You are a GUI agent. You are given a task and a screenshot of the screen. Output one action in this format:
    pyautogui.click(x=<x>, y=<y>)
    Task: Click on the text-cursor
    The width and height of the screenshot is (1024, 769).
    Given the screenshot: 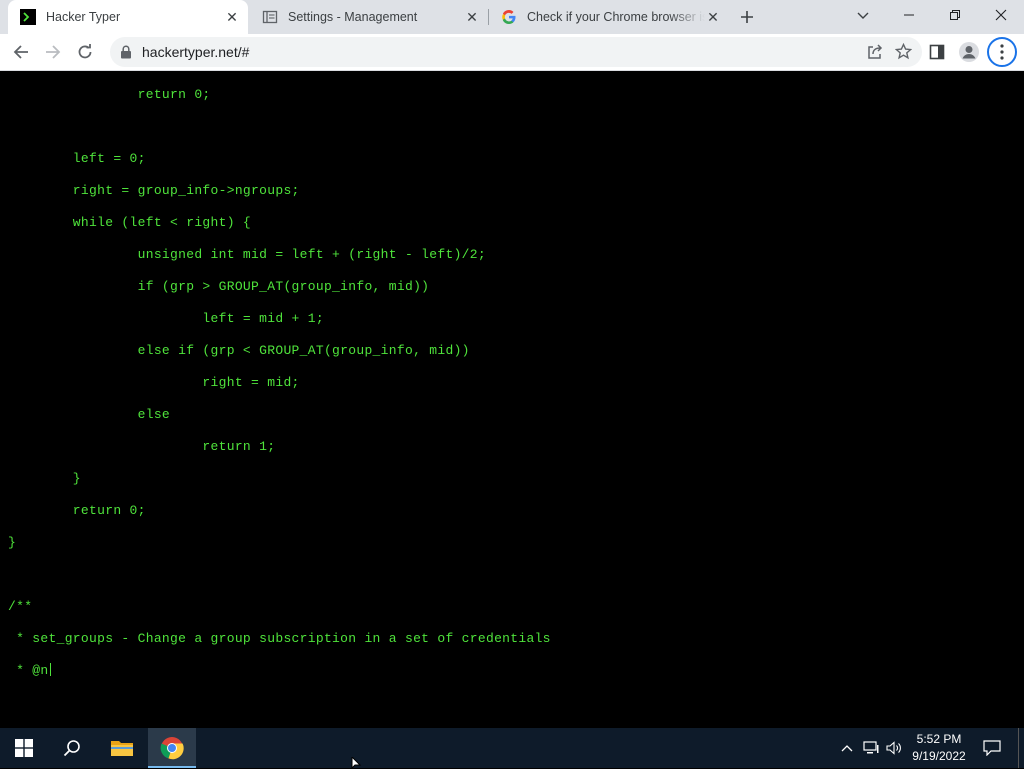 What is the action you would take?
    pyautogui.click(x=50, y=669)
    